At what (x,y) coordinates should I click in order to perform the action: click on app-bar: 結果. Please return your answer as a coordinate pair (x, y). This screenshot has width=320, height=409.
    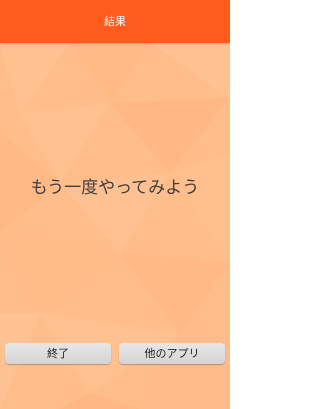
    Looking at the image, I should click on (115, 21).